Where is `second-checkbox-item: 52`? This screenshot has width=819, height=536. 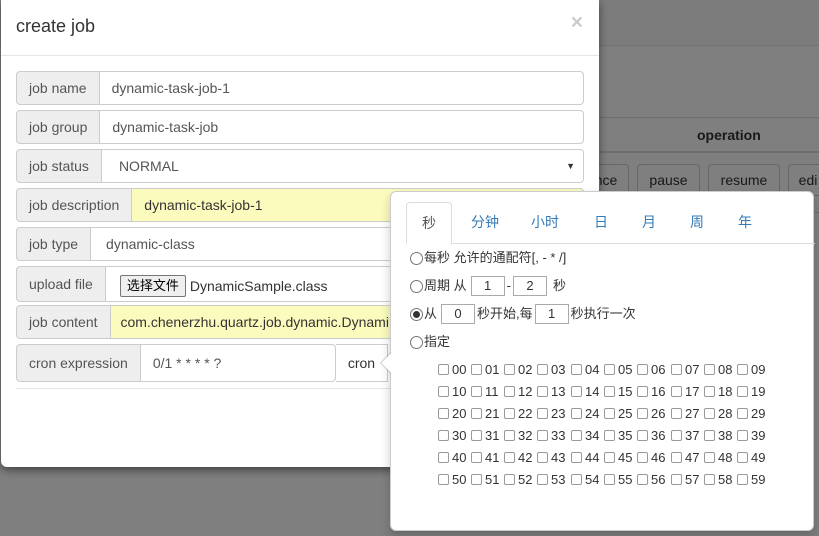 second-checkbox-item: 52 is located at coordinates (518, 479).